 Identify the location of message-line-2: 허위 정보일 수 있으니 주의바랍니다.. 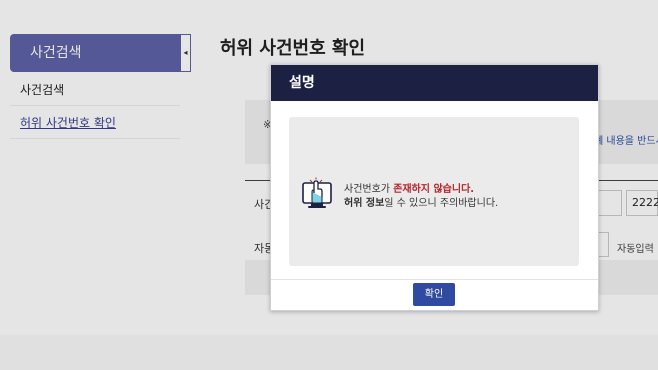
(421, 201).